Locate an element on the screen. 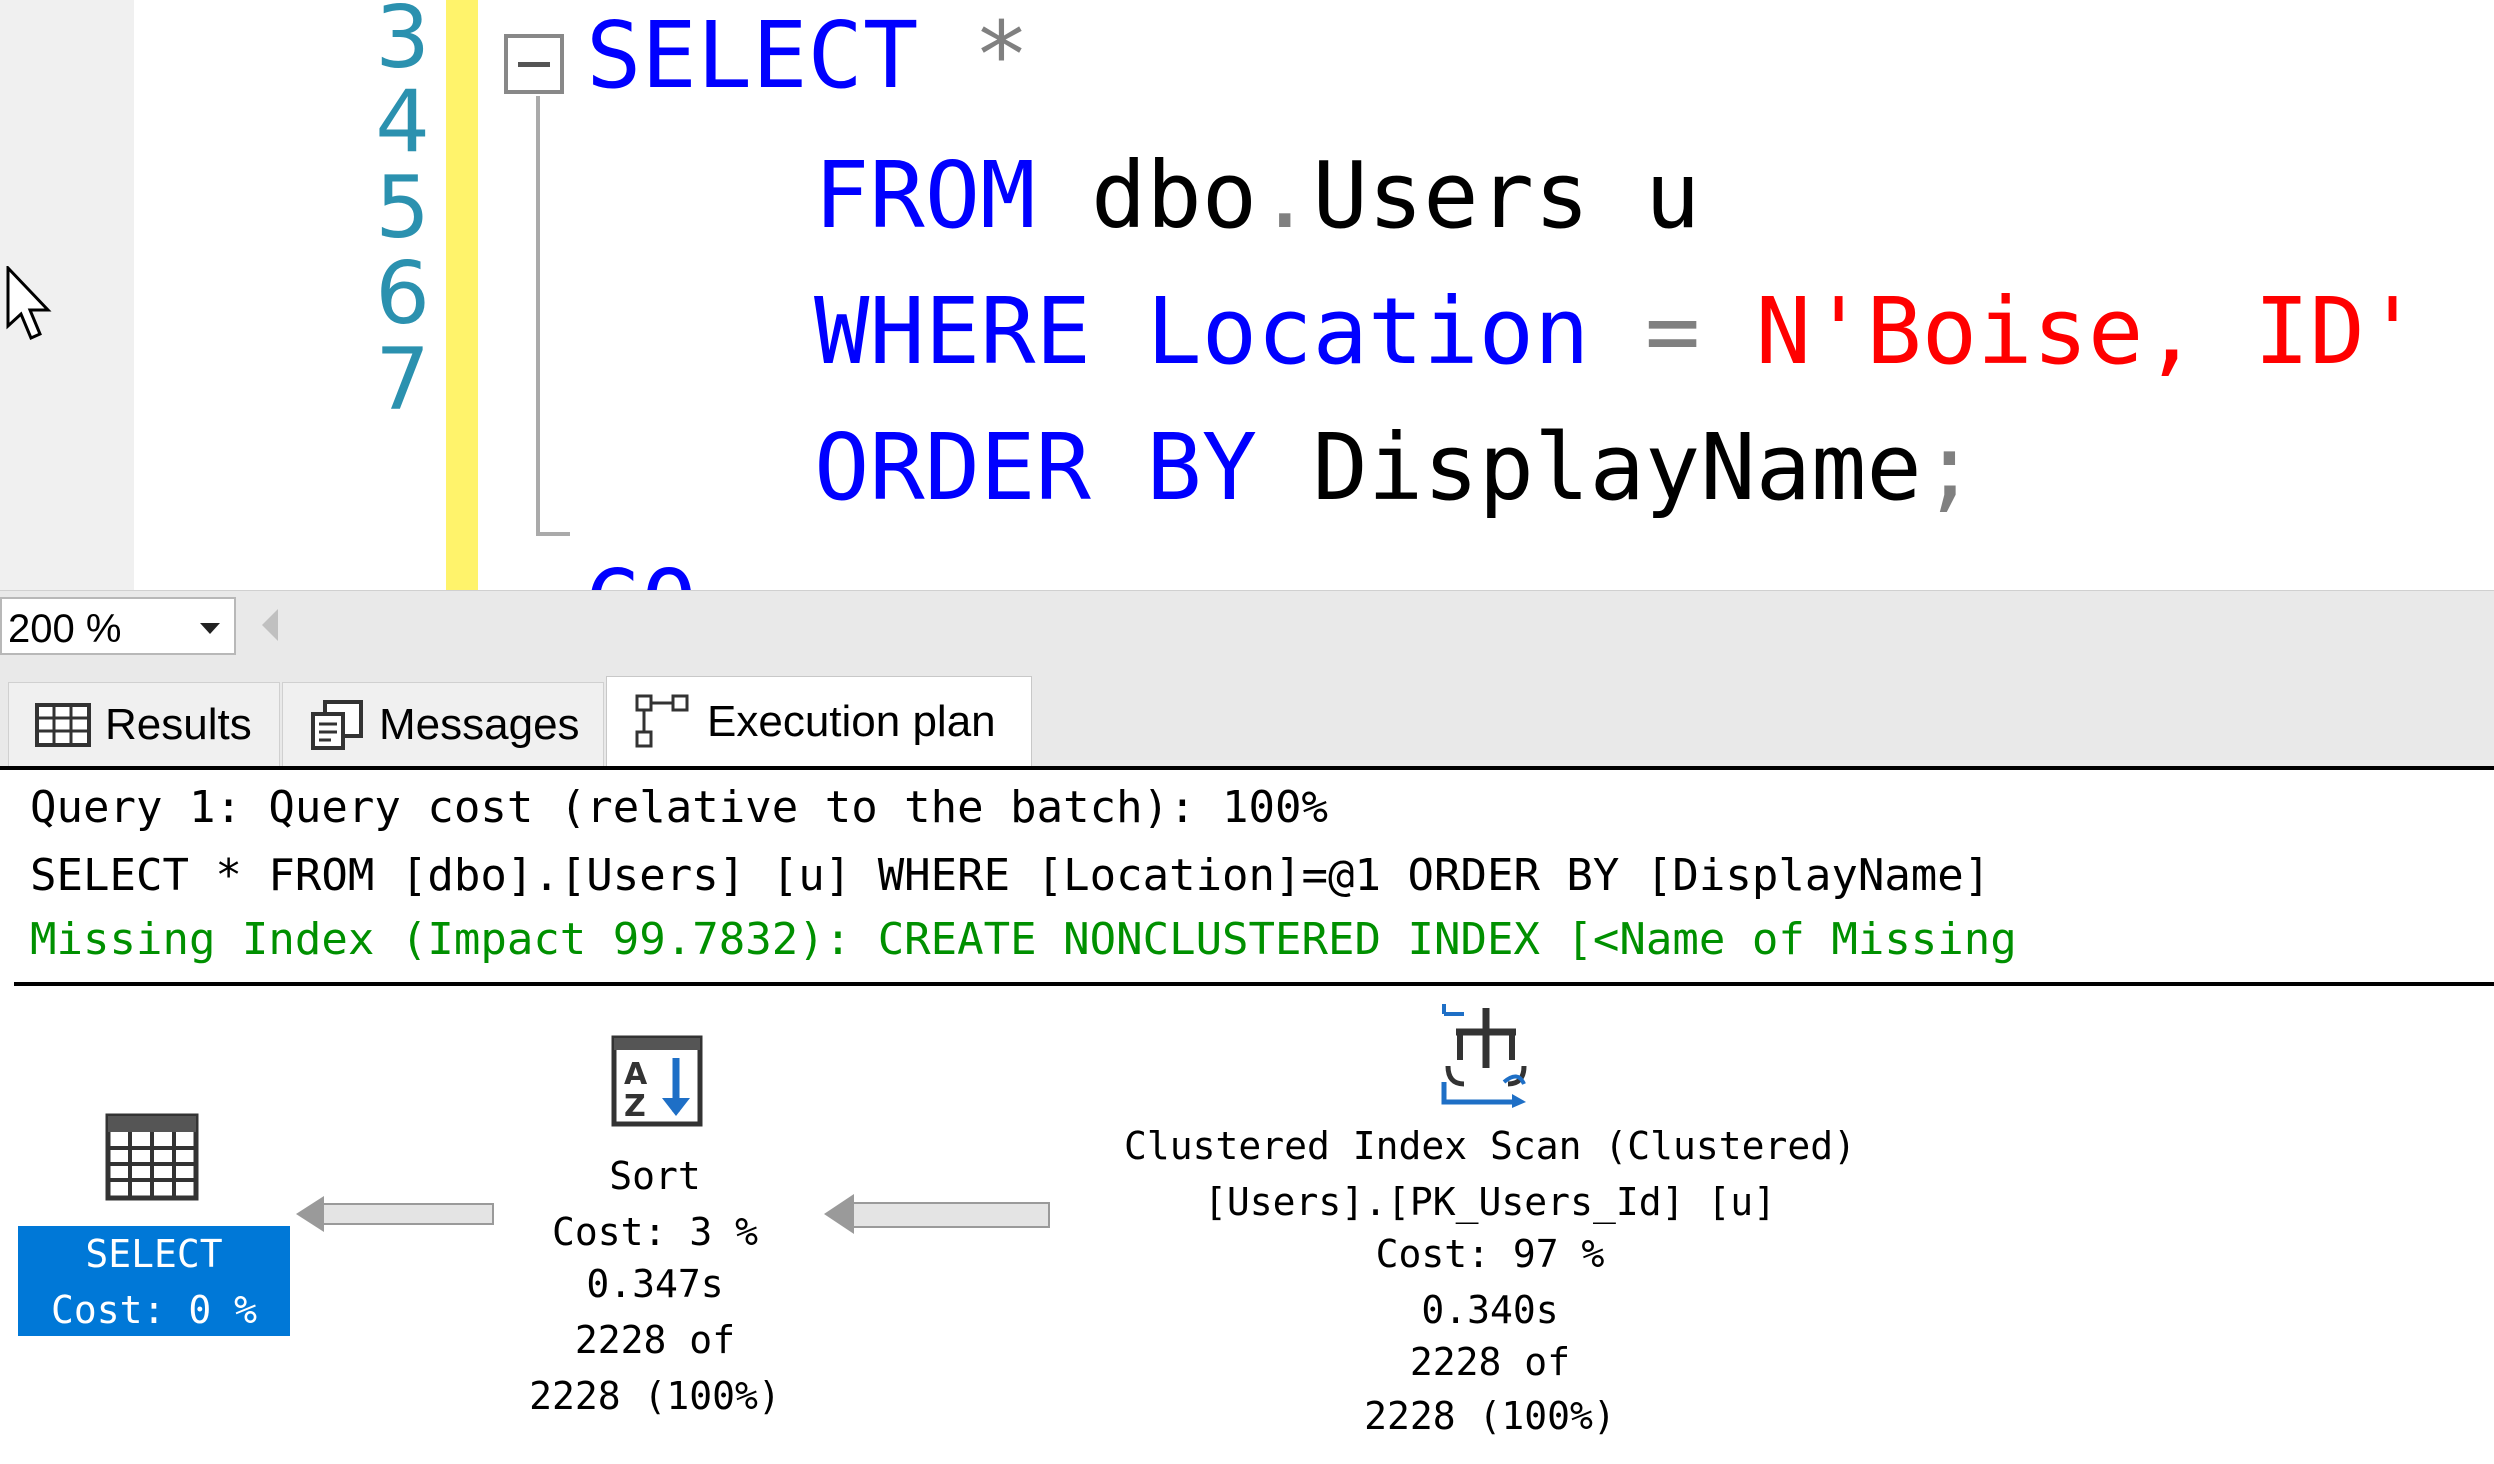 This screenshot has width=2494, height=1464. scroll-left-arrow-icon is located at coordinates (270, 625).